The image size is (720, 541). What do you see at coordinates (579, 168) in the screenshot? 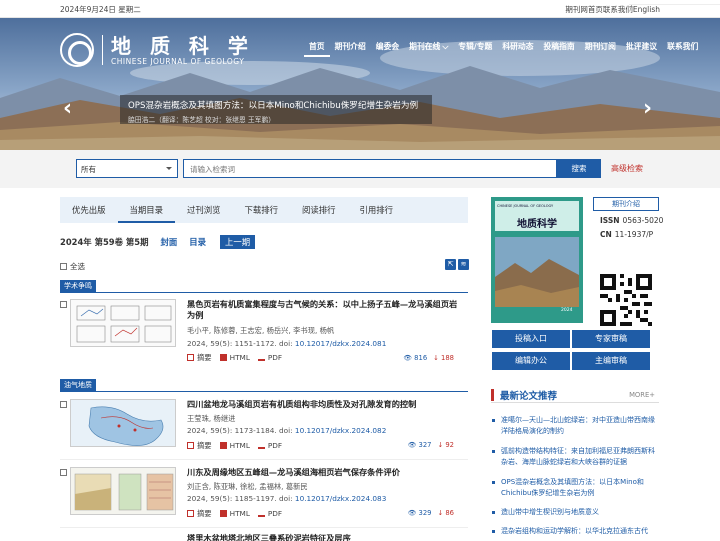
I see `search-button: 搜索` at bounding box center [579, 168].